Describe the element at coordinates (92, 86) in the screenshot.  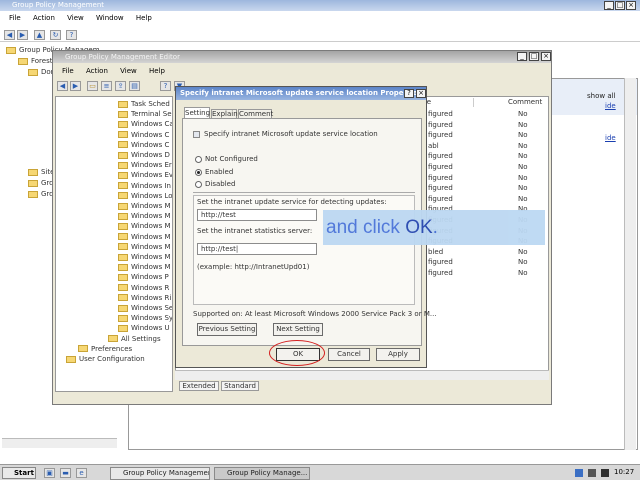
I see `gpme-folder-icon: ▭` at that location.